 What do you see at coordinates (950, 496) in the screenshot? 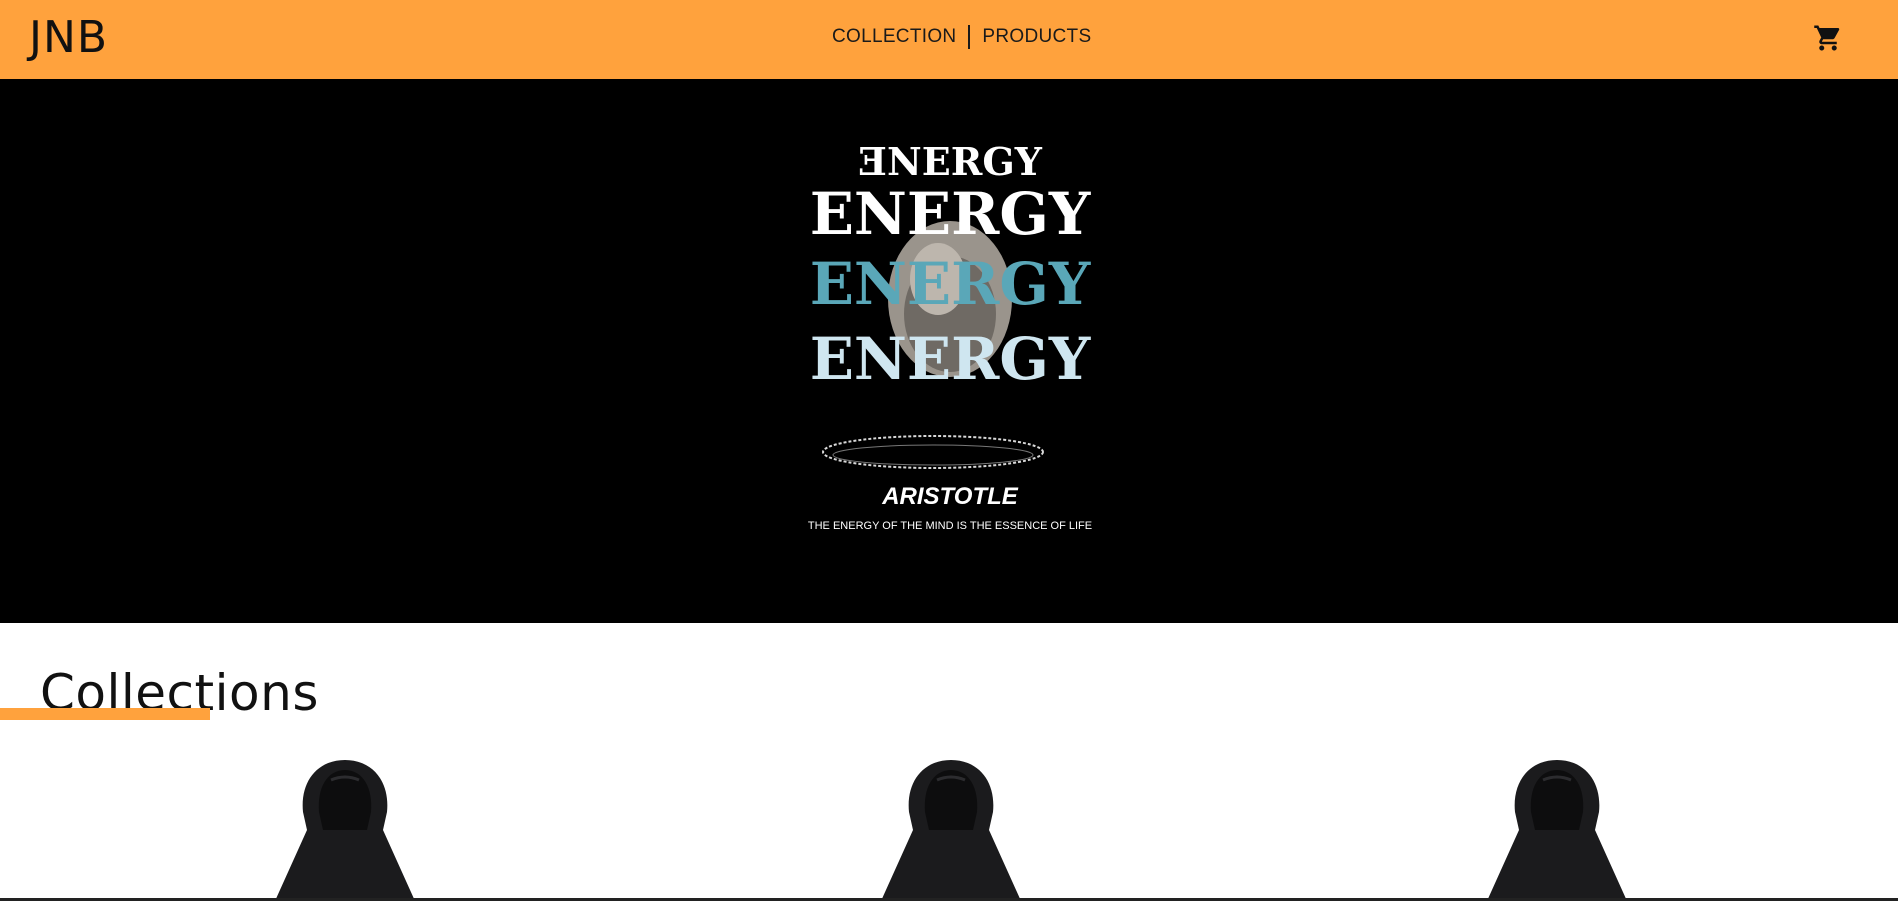
I see `art-title: ARISTOTLE` at bounding box center [950, 496].